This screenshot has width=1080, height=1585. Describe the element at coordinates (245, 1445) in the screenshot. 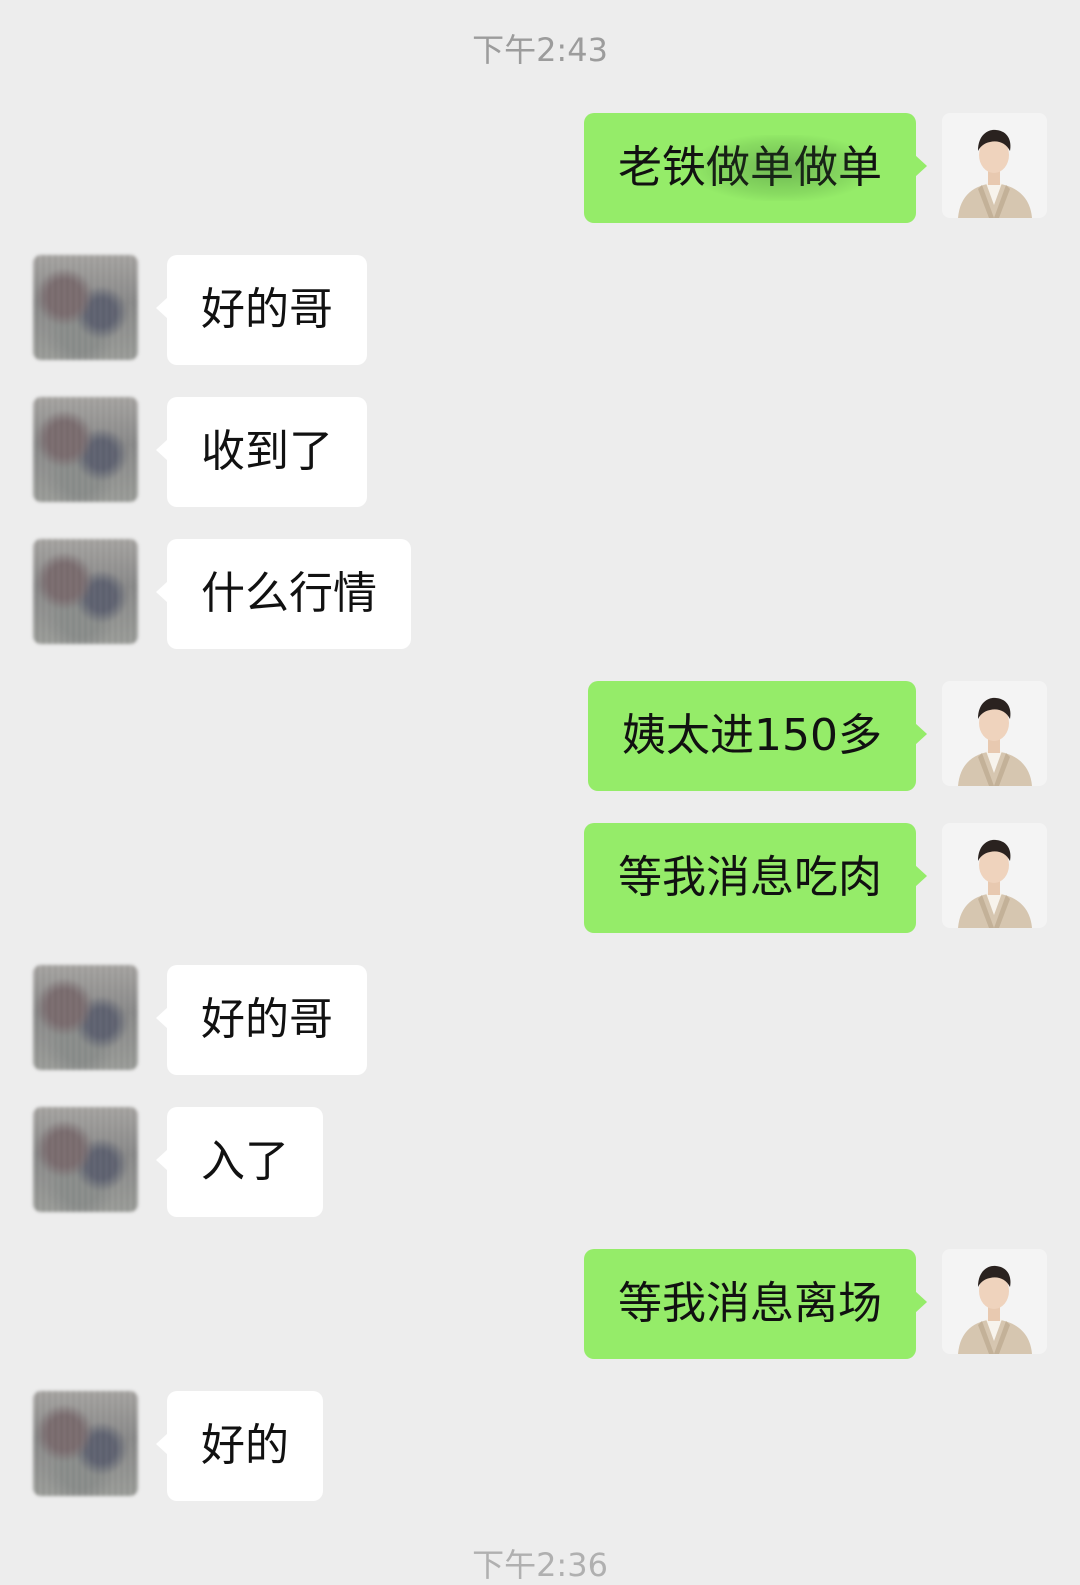

I see `message-text: 好的` at that location.